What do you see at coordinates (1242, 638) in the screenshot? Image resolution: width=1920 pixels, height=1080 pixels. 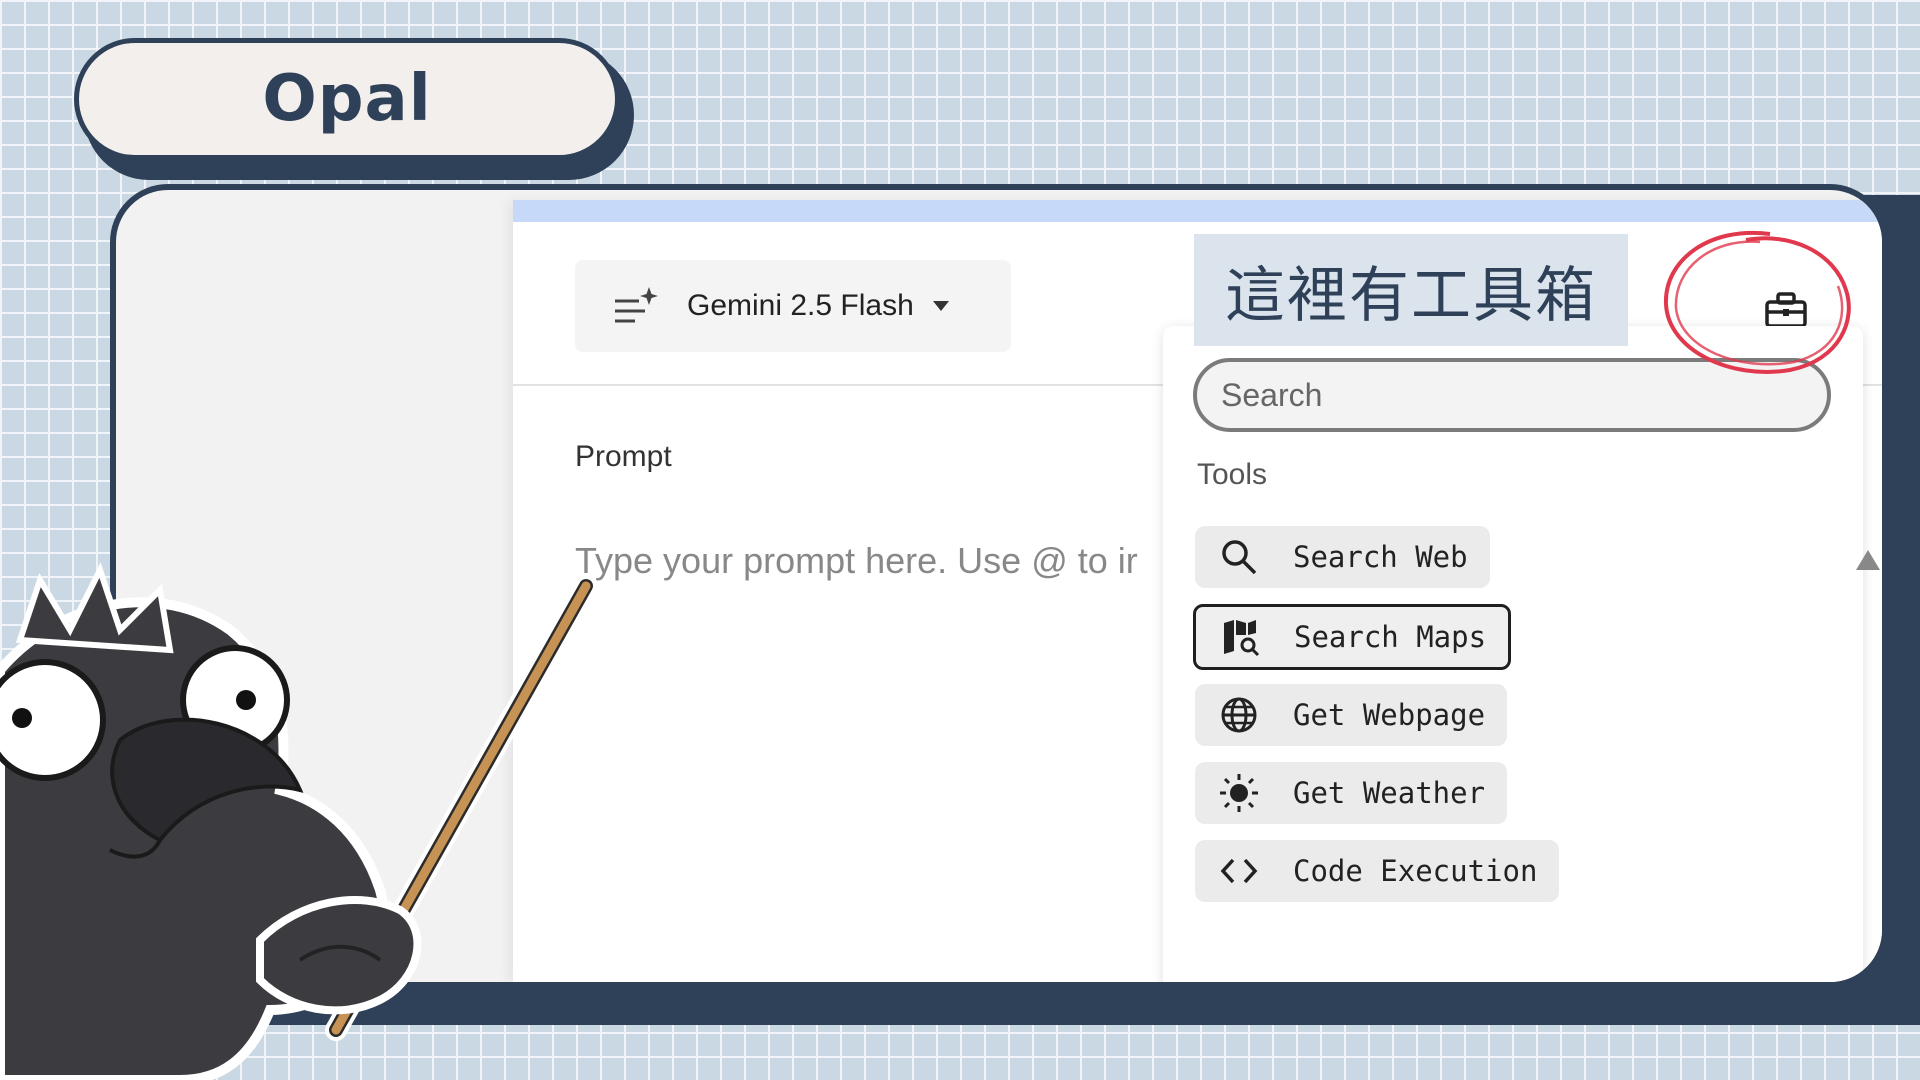 I see `map-search-icon` at bounding box center [1242, 638].